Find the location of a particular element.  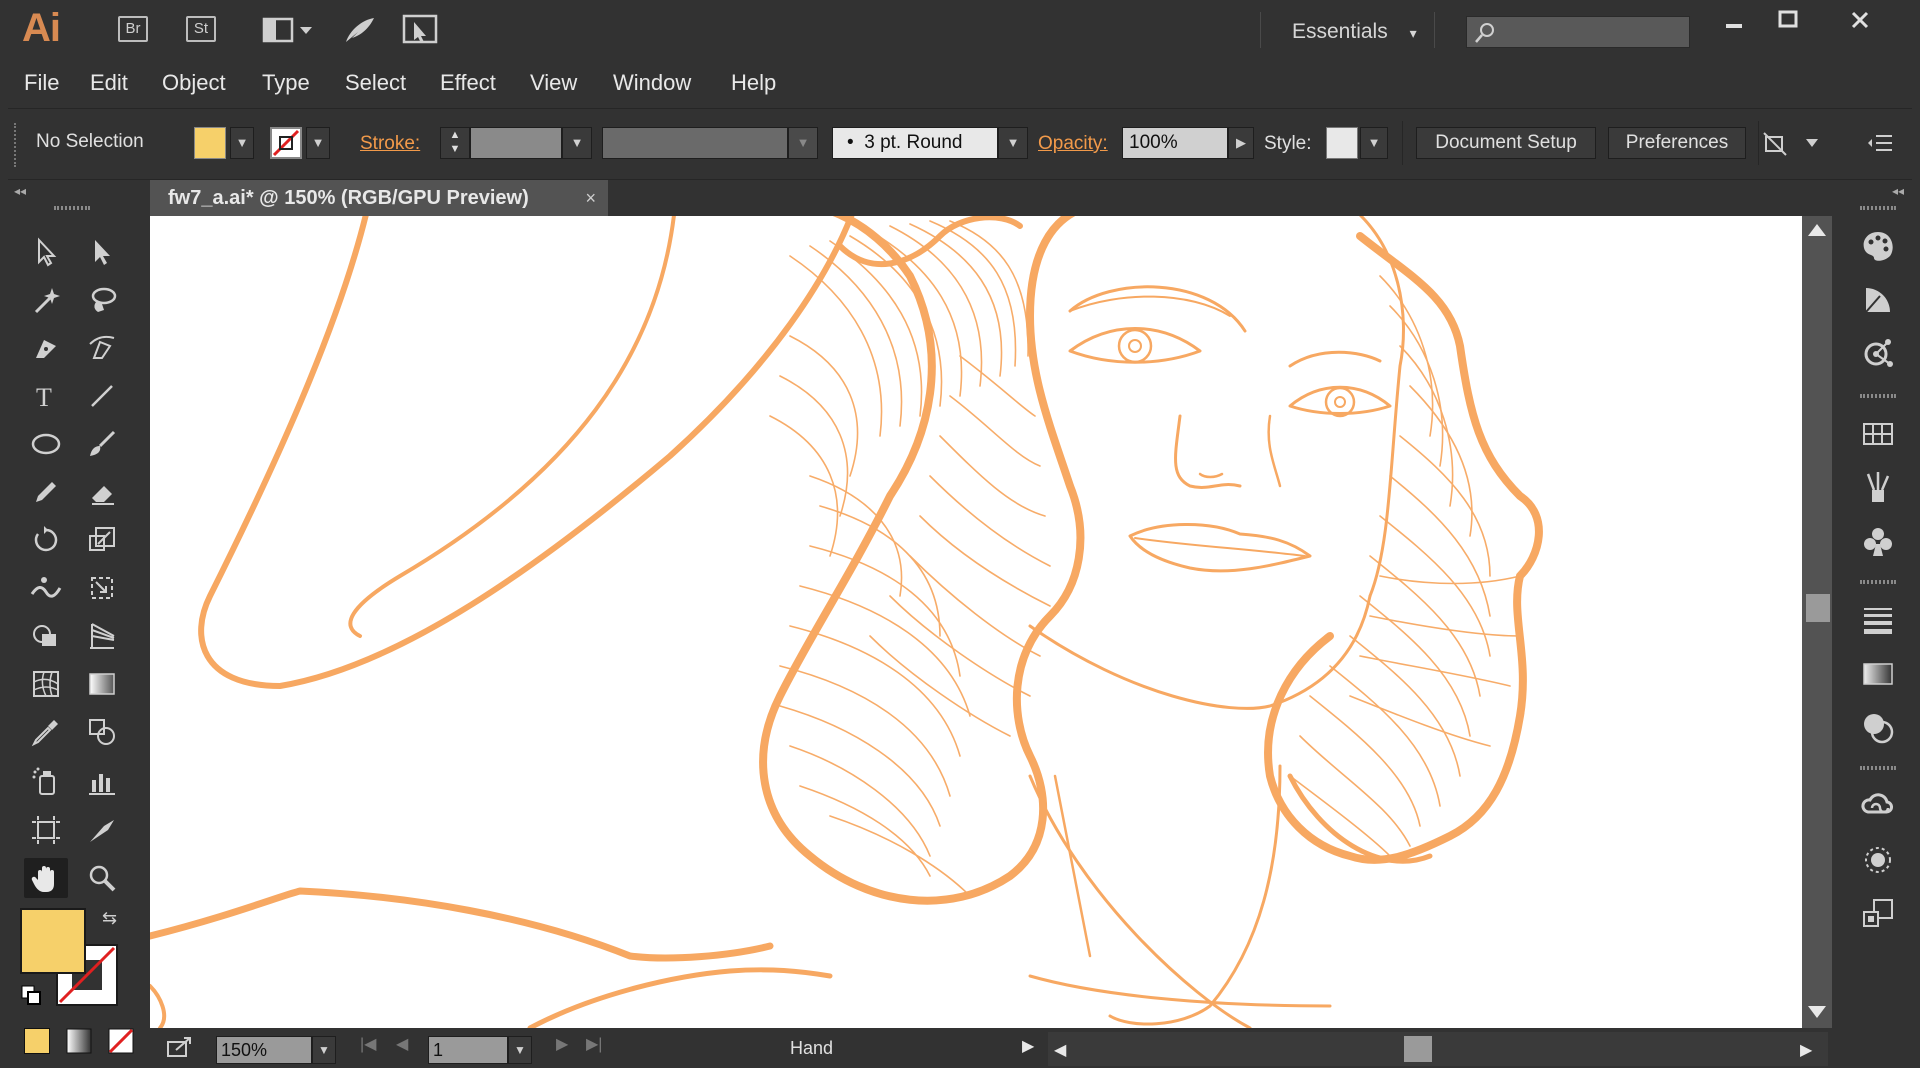

recolor-artwork-icon is located at coordinates (1878, 354).